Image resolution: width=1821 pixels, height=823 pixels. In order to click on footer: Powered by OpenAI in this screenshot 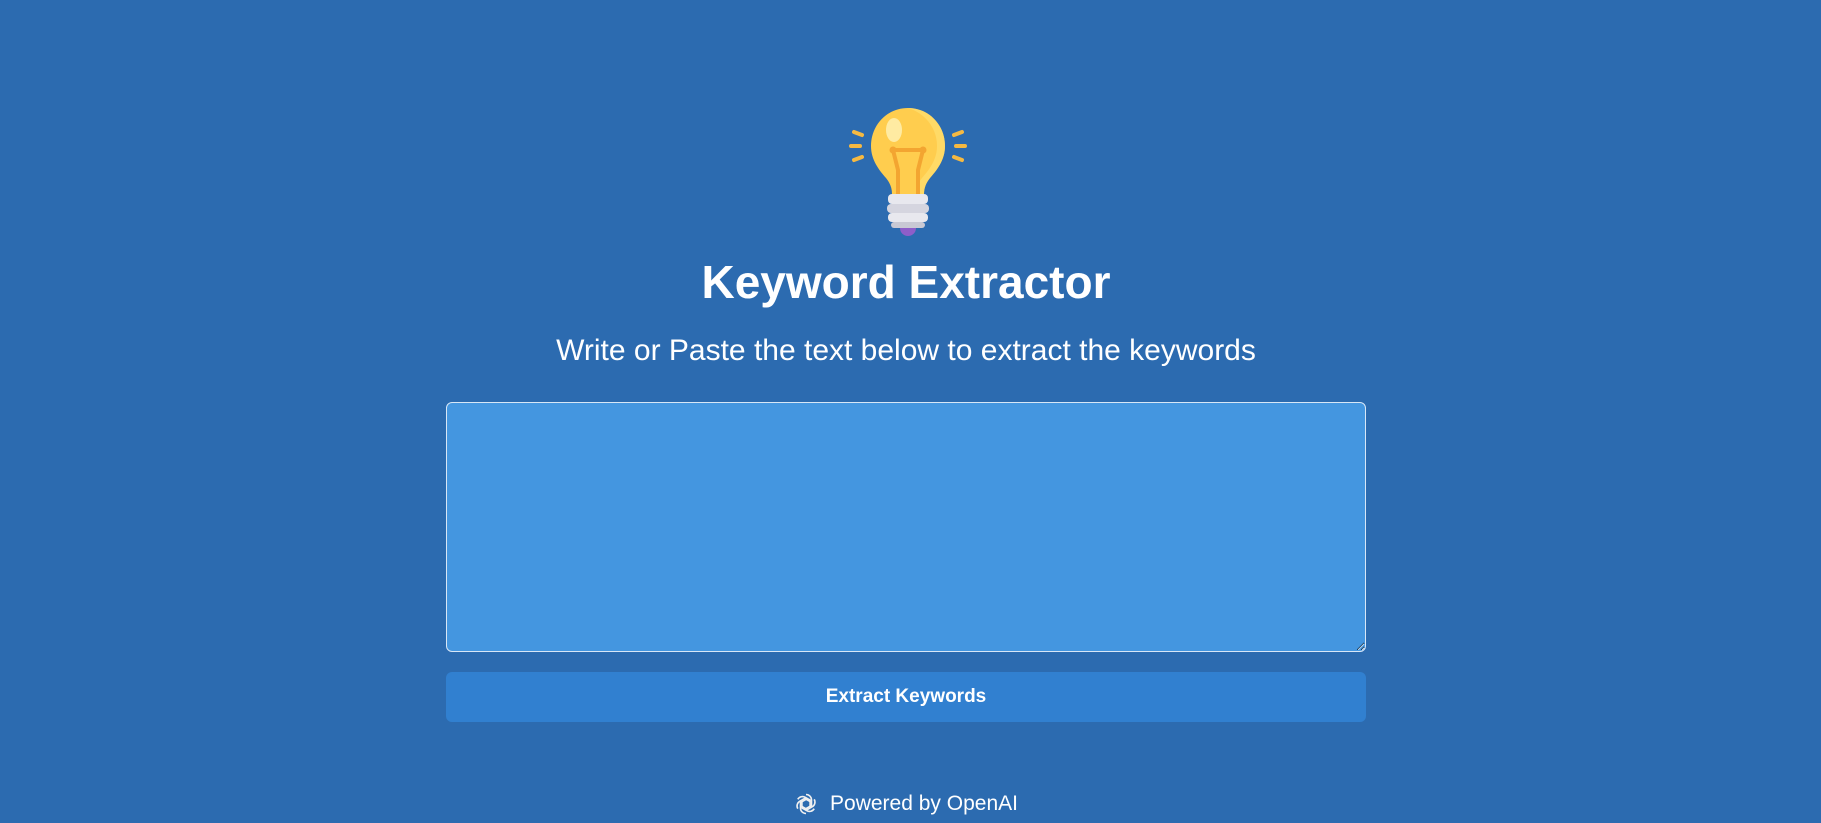, I will do `click(906, 804)`.